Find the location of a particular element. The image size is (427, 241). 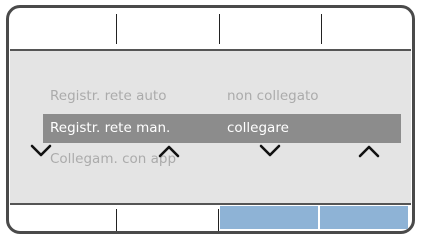

bottom-softkey-row is located at coordinates (210, 218).